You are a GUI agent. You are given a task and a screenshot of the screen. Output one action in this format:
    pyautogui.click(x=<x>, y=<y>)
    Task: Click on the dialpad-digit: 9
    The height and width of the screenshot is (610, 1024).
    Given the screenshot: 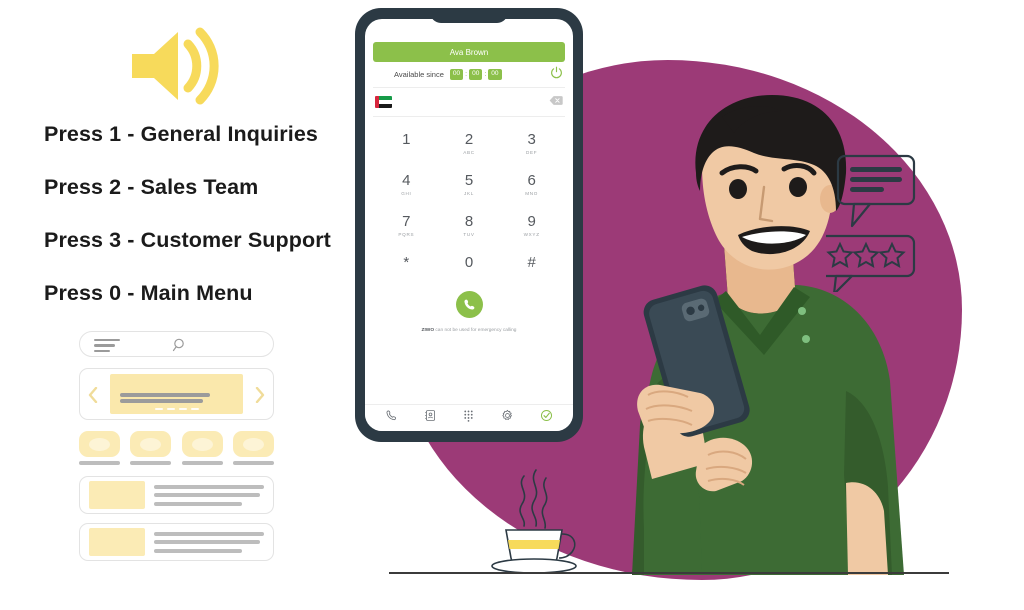 What is the action you would take?
    pyautogui.click(x=531, y=221)
    